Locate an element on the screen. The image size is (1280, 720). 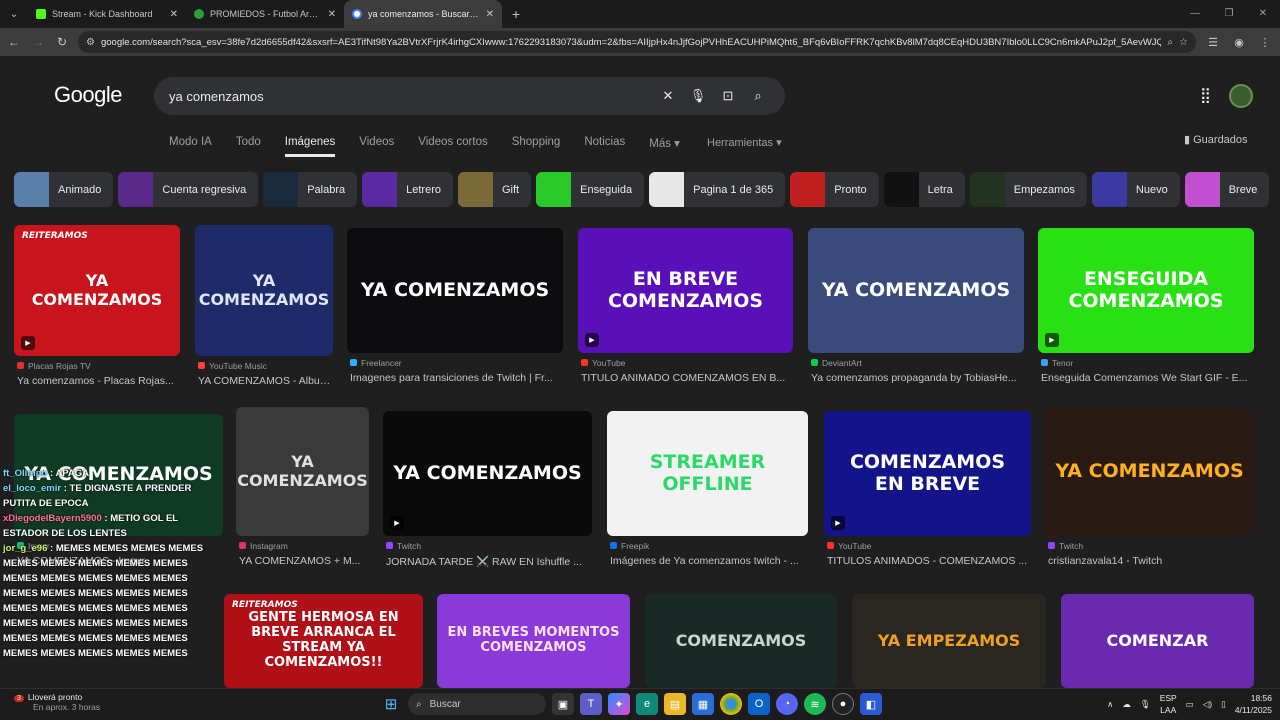
tab-modo-ia: Modo IA is located at coordinates (190, 146).